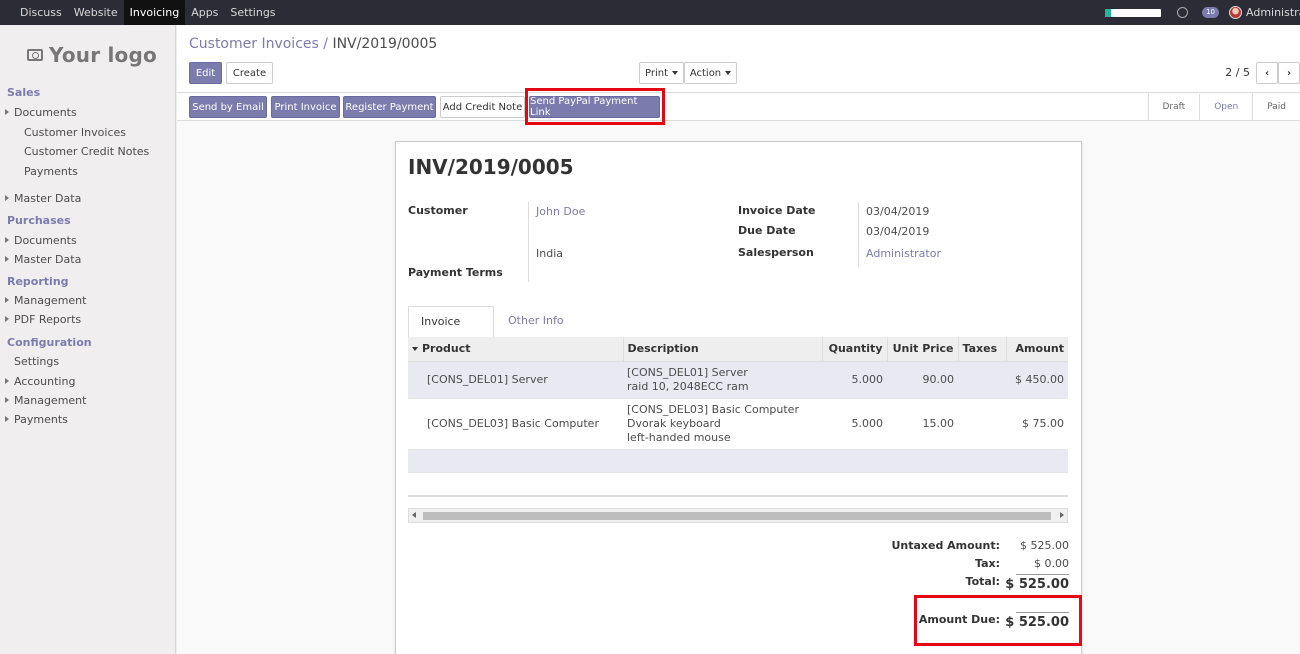 Image resolution: width=1300 pixels, height=654 pixels. What do you see at coordinates (47, 259) in the screenshot?
I see `sidebar-item-purchases-master-data: Master Data` at bounding box center [47, 259].